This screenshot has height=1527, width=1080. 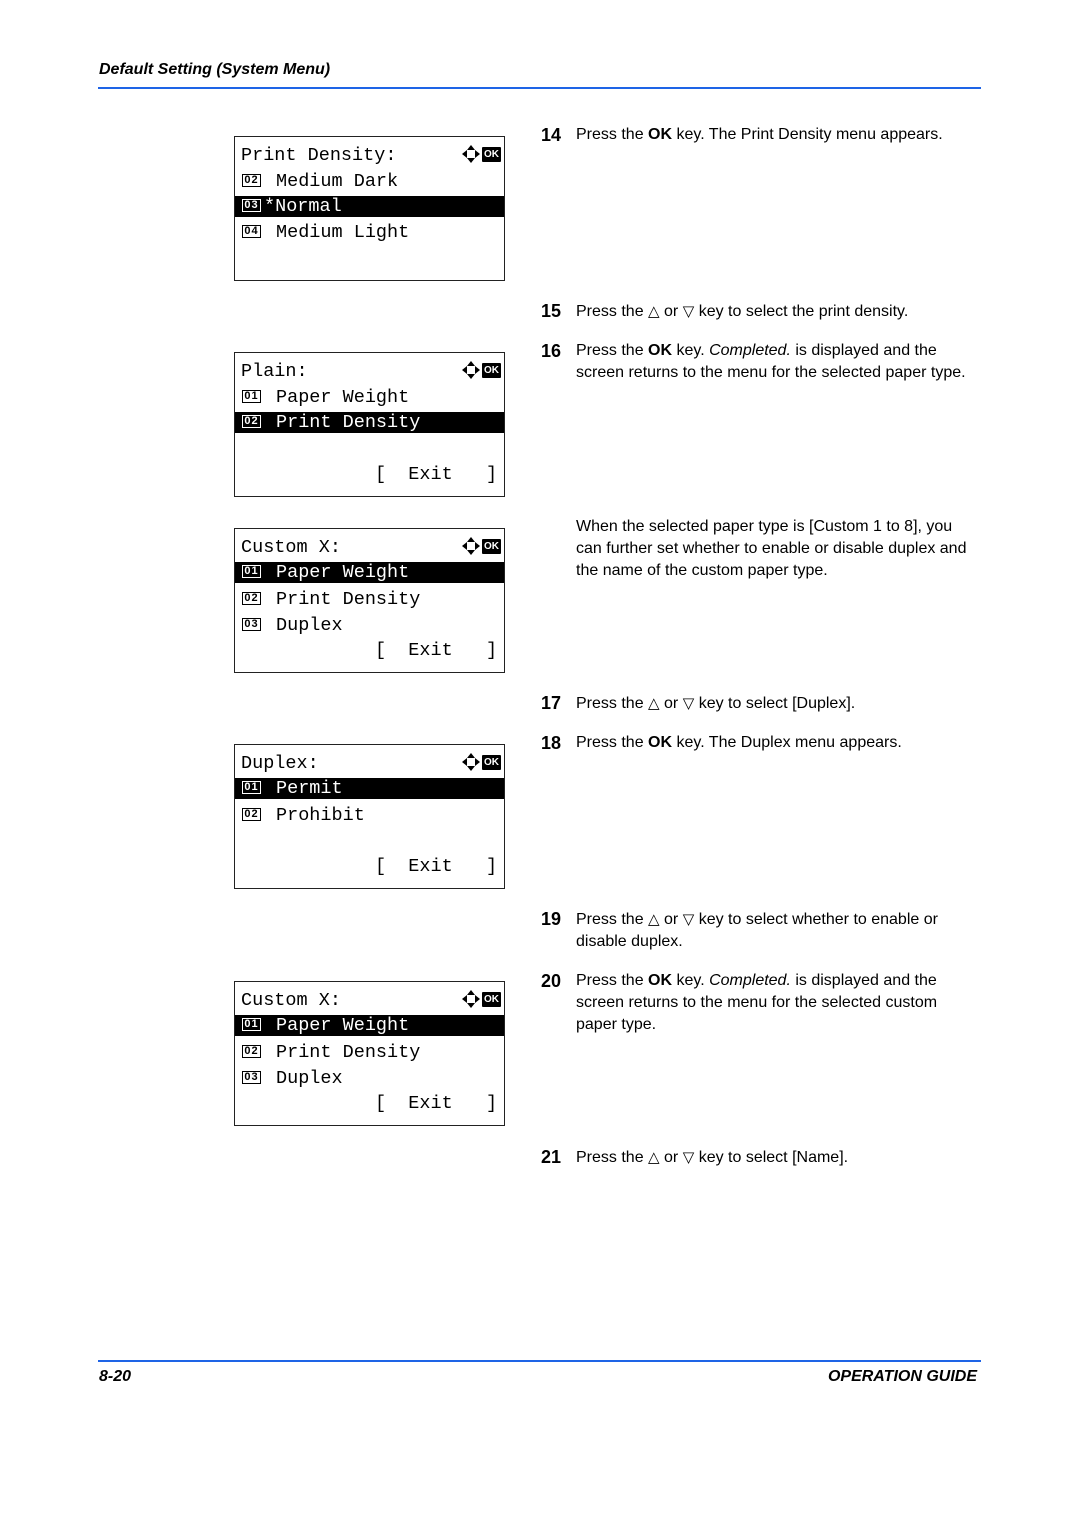 I want to click on step-number: 15, so click(x=551, y=311).